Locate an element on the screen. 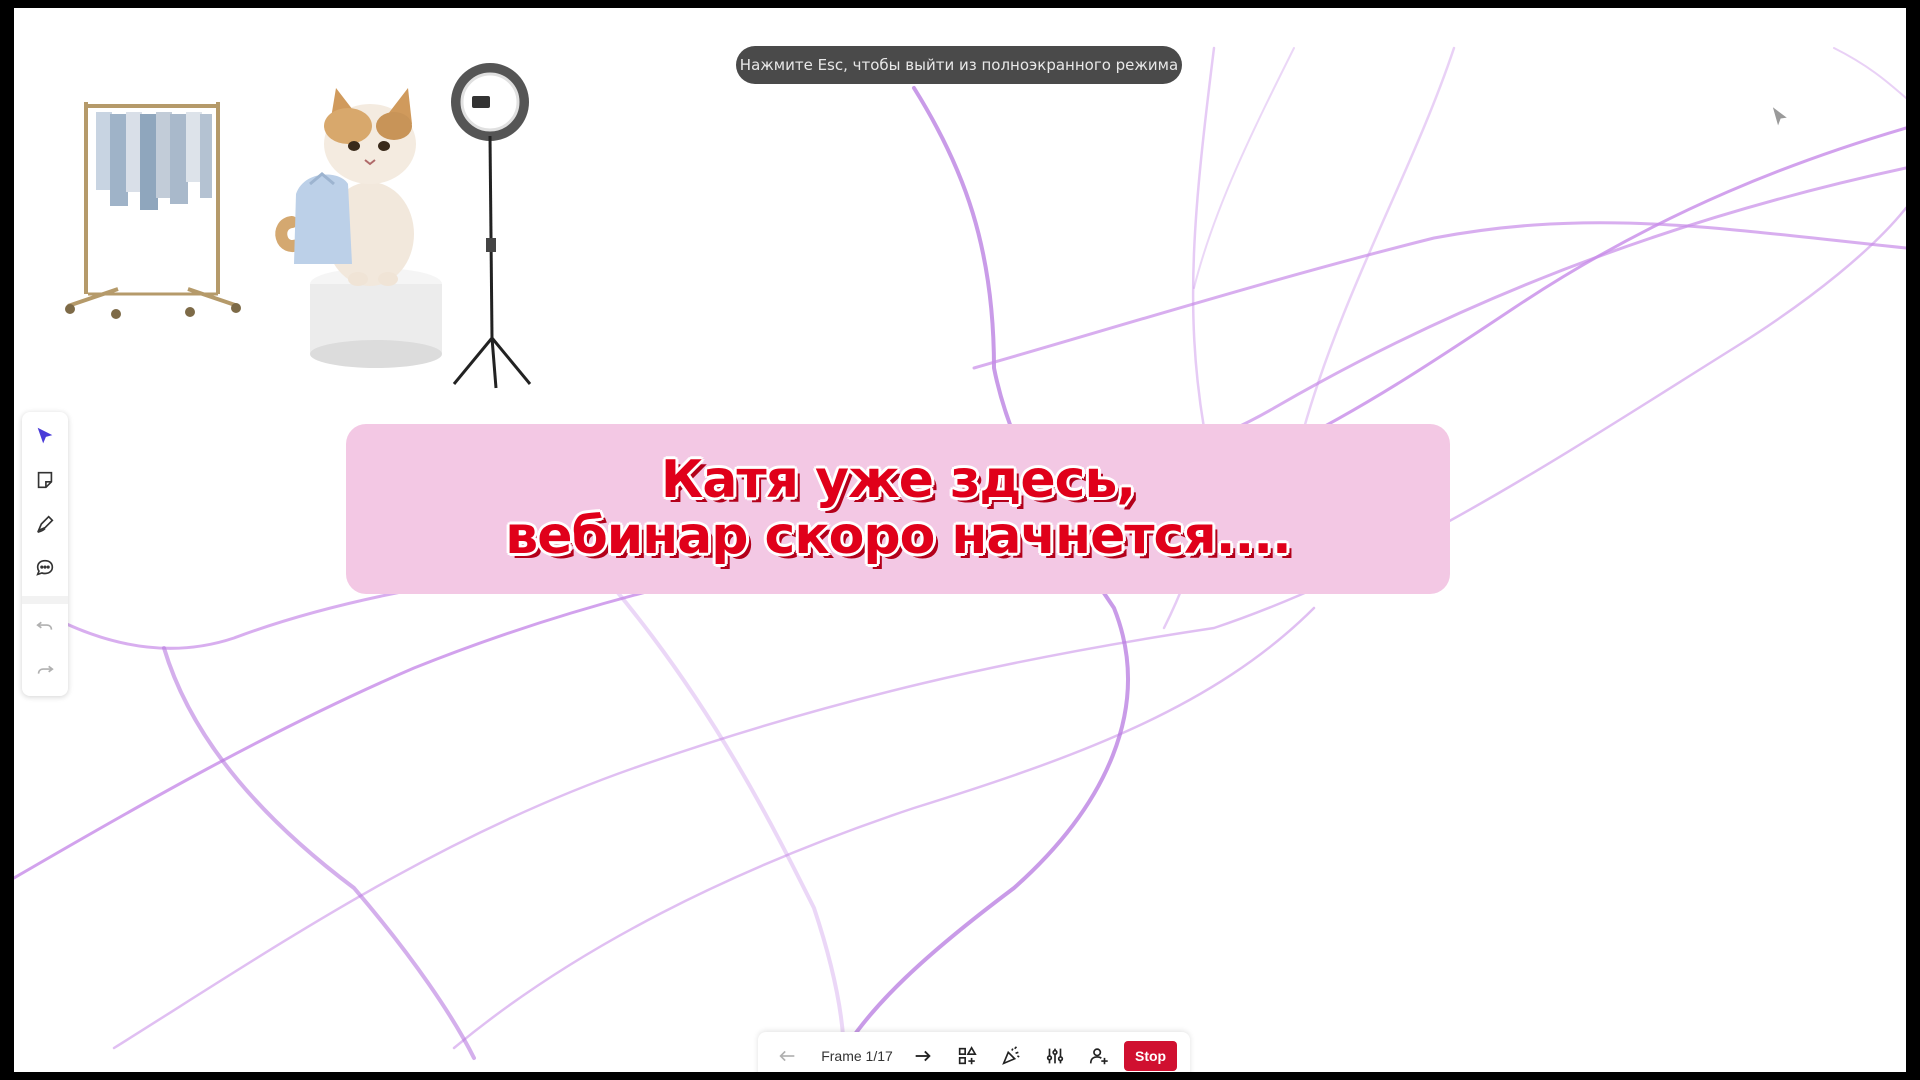  comment-icon is located at coordinates (45, 567).